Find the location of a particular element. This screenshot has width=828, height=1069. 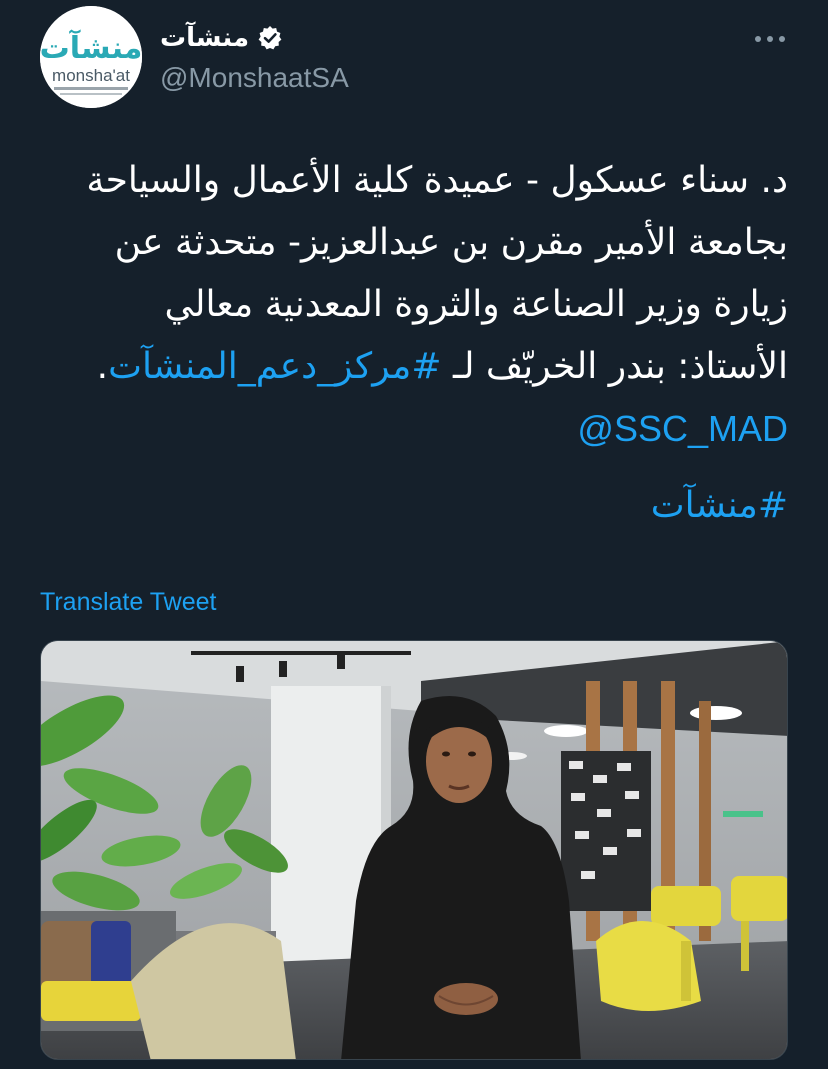

hashtag-link-monshaat: #منشآت is located at coordinates (719, 505).